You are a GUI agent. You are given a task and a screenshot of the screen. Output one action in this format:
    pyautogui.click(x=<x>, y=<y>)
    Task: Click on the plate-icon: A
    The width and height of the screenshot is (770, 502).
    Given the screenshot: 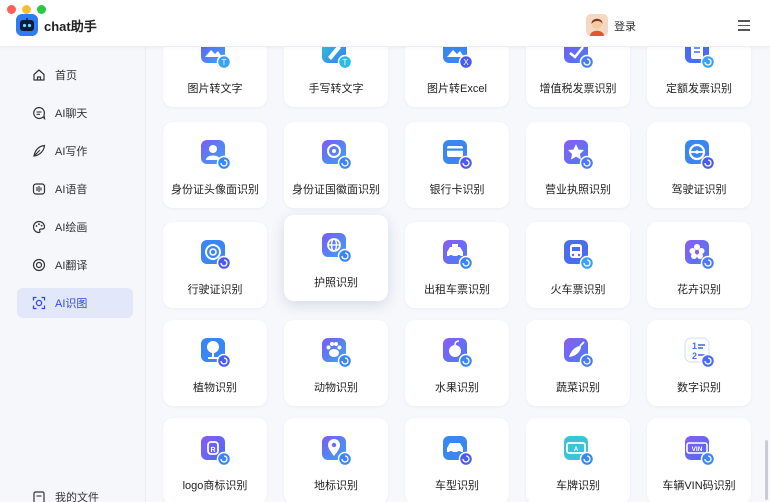 What is the action you would take?
    pyautogui.click(x=578, y=450)
    